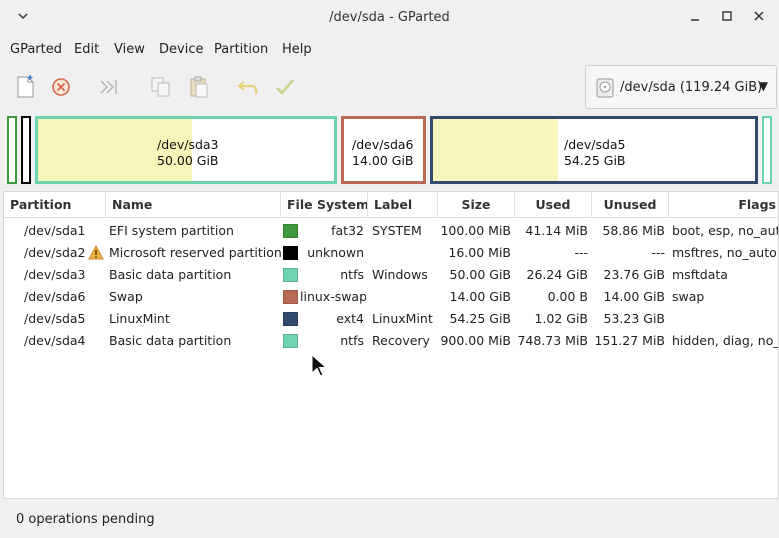  What do you see at coordinates (725, 319) in the screenshot?
I see `cell-flags` at bounding box center [725, 319].